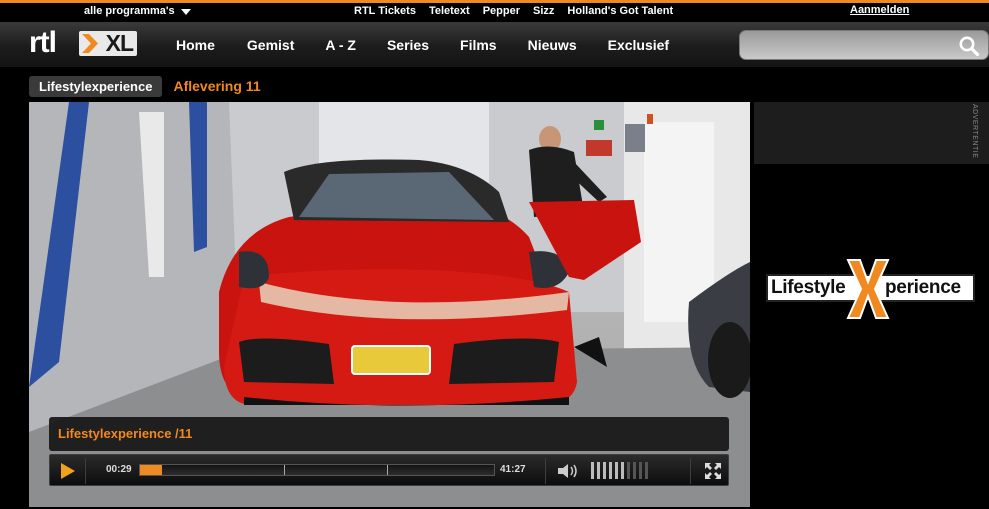 Image resolution: width=989 pixels, height=509 pixels. Describe the element at coordinates (969, 46) in the screenshot. I see `search-icon` at that location.